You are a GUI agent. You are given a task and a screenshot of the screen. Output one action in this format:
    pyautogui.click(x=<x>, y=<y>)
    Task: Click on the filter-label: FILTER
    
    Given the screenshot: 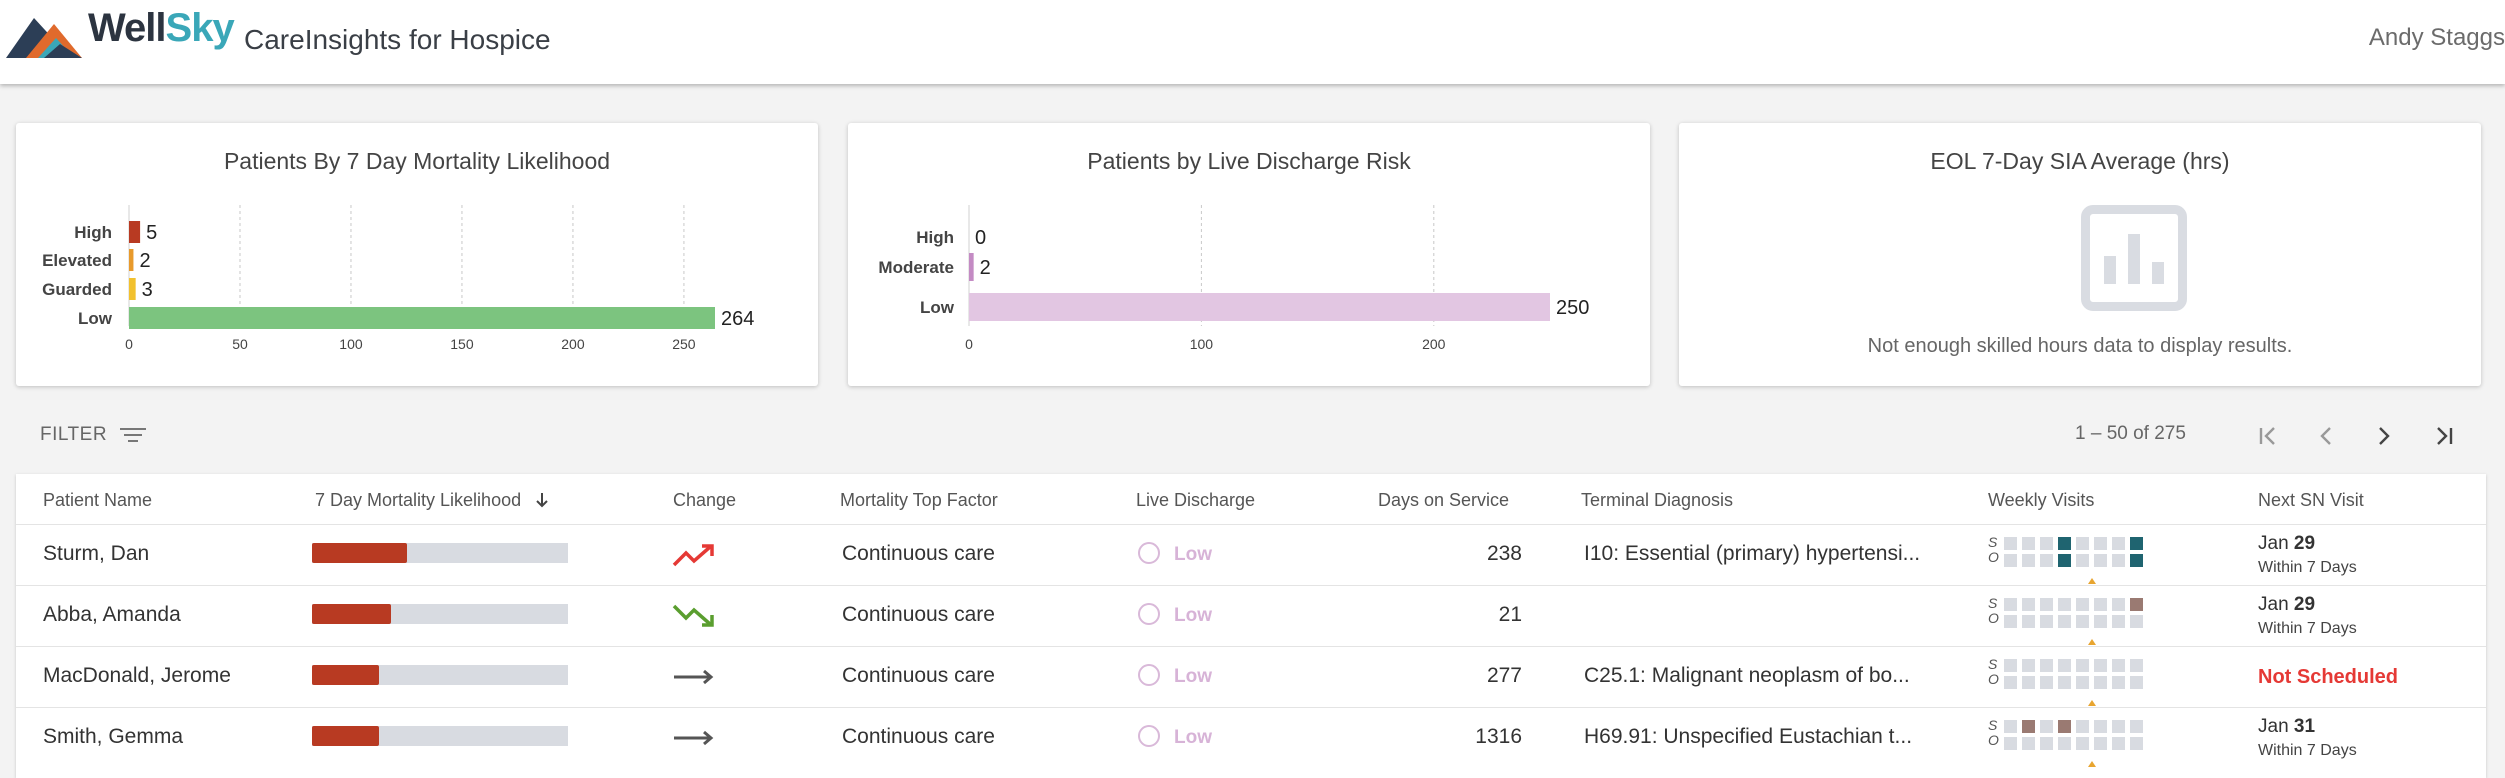 What is the action you would take?
    pyautogui.click(x=74, y=434)
    